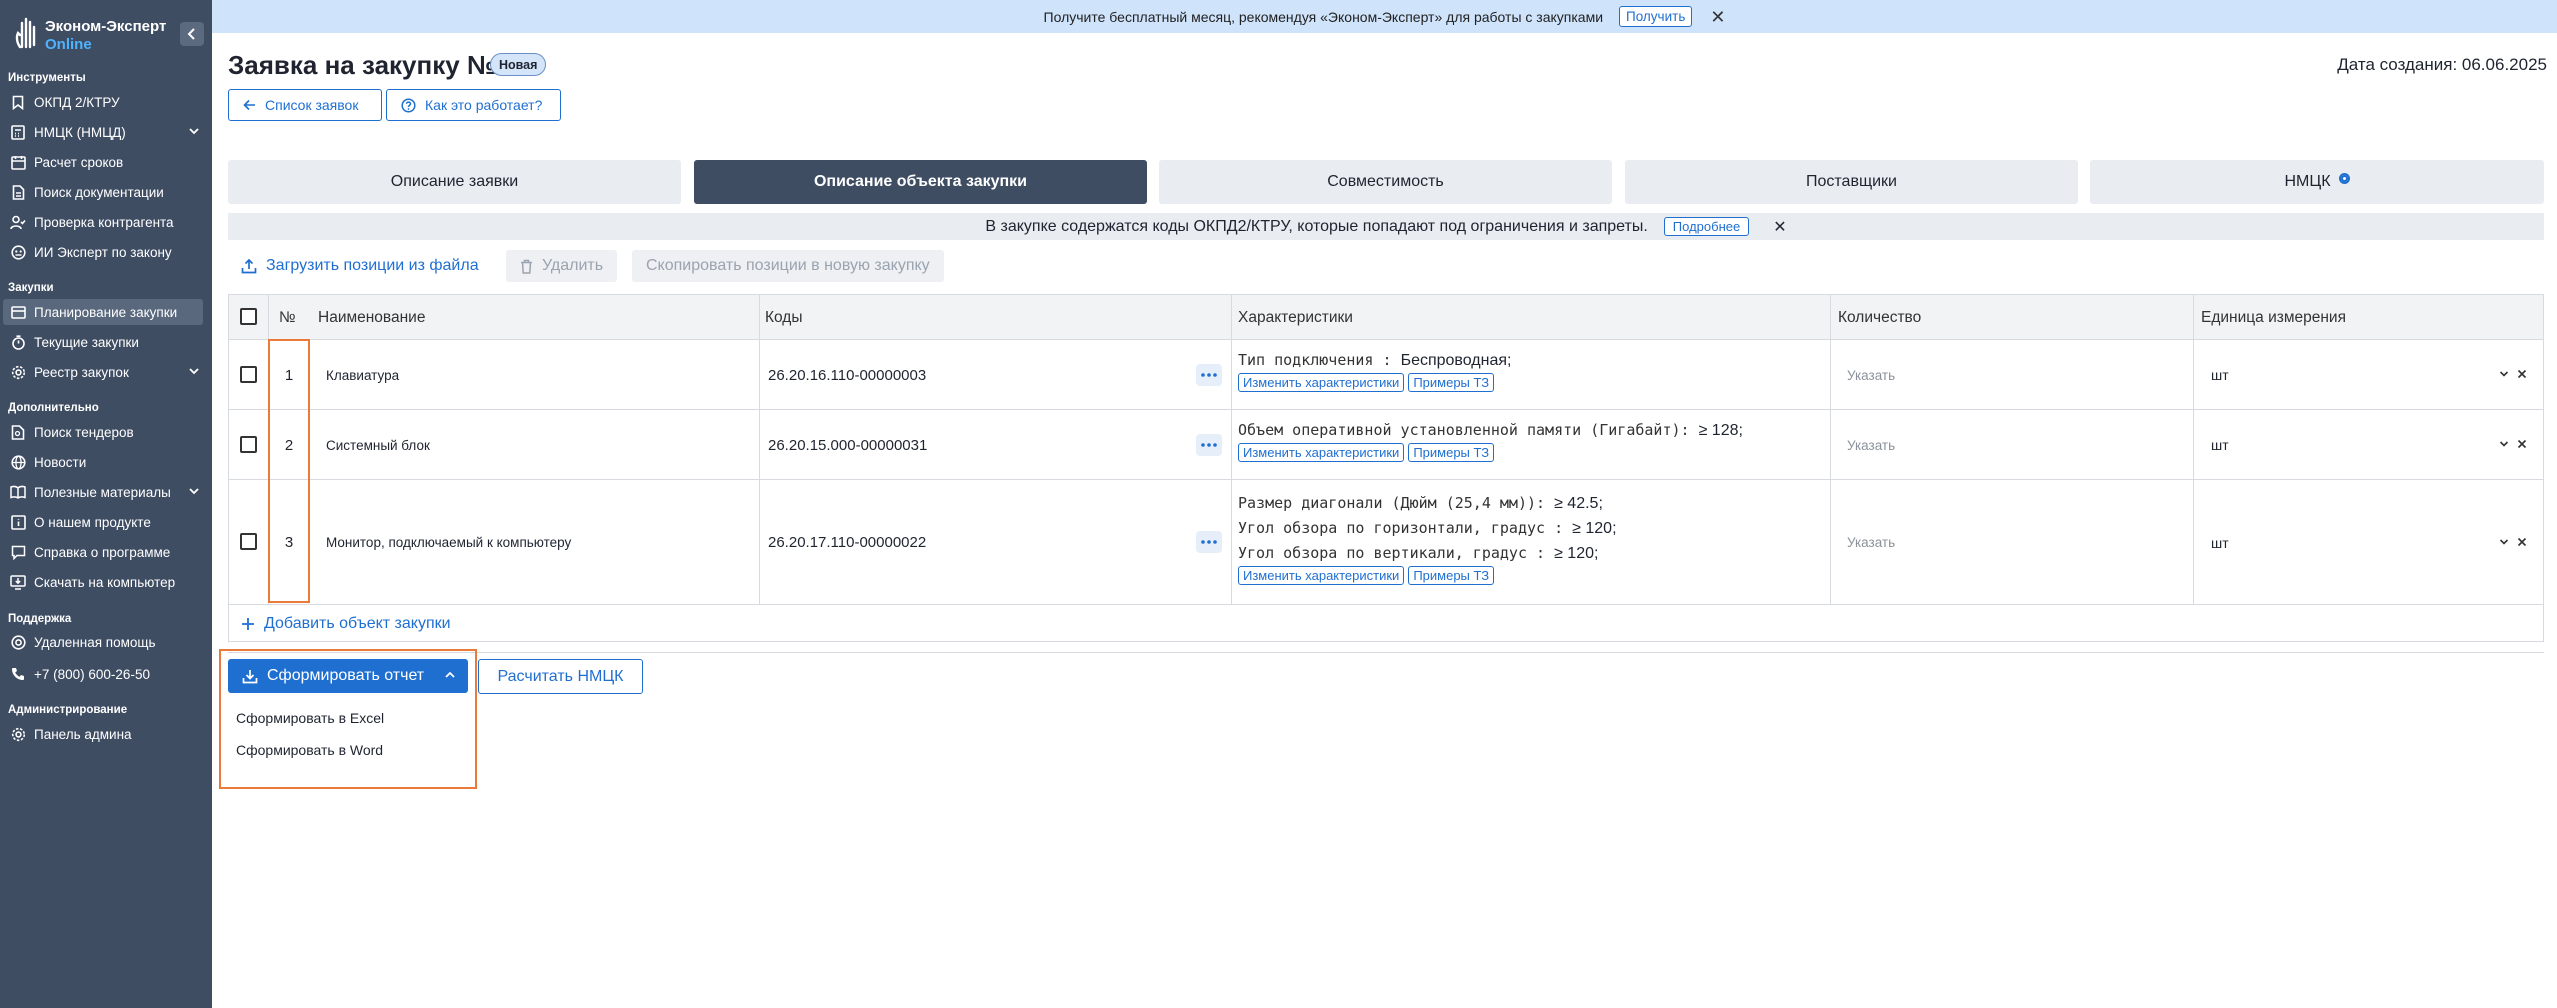 The width and height of the screenshot is (2557, 1008). I want to click on sidebar-item-ai-expert: ИИ Эксперт по закону, so click(106, 252).